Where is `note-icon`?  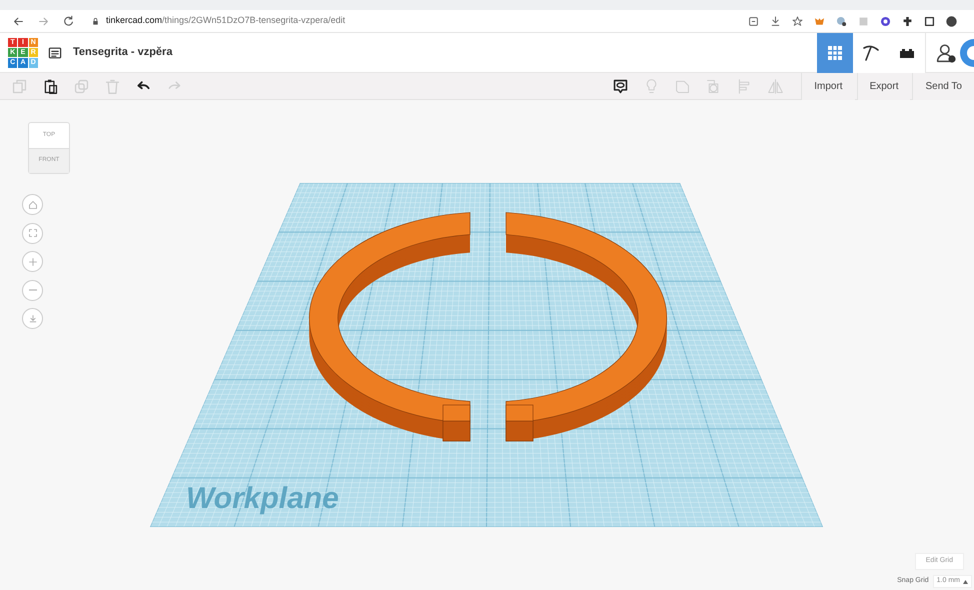
note-icon is located at coordinates (621, 86).